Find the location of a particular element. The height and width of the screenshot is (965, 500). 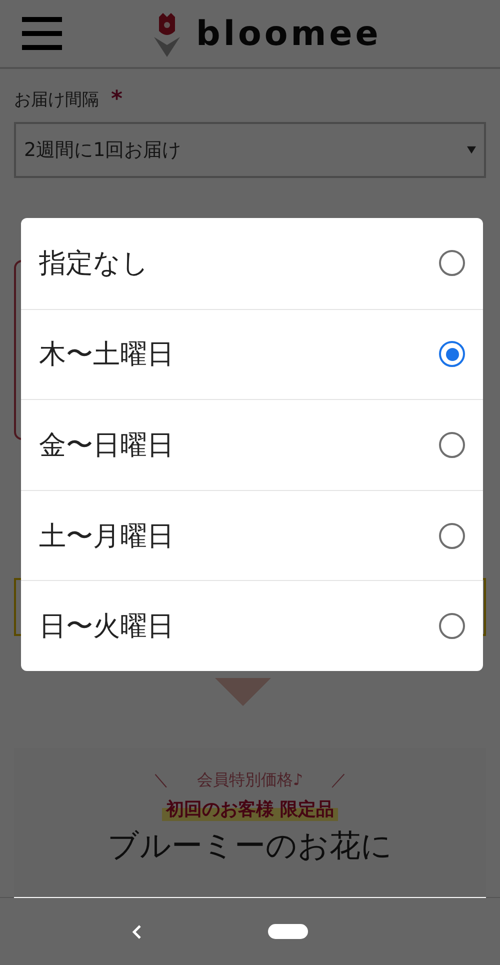

flower-logo-icon is located at coordinates (167, 33).